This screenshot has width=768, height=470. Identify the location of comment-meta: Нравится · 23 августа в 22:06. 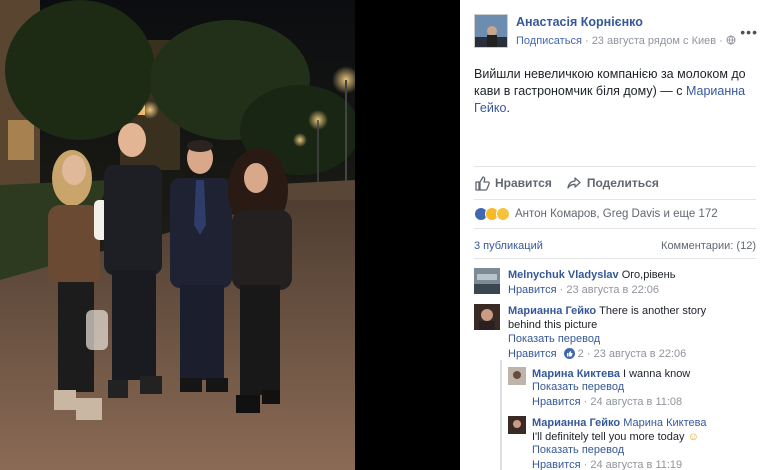
(583, 290).